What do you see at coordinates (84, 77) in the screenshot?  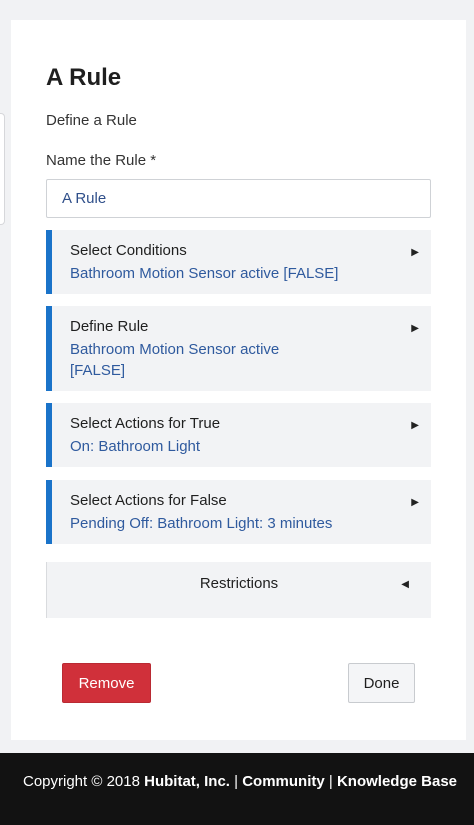 I see `page-title: A Rule` at bounding box center [84, 77].